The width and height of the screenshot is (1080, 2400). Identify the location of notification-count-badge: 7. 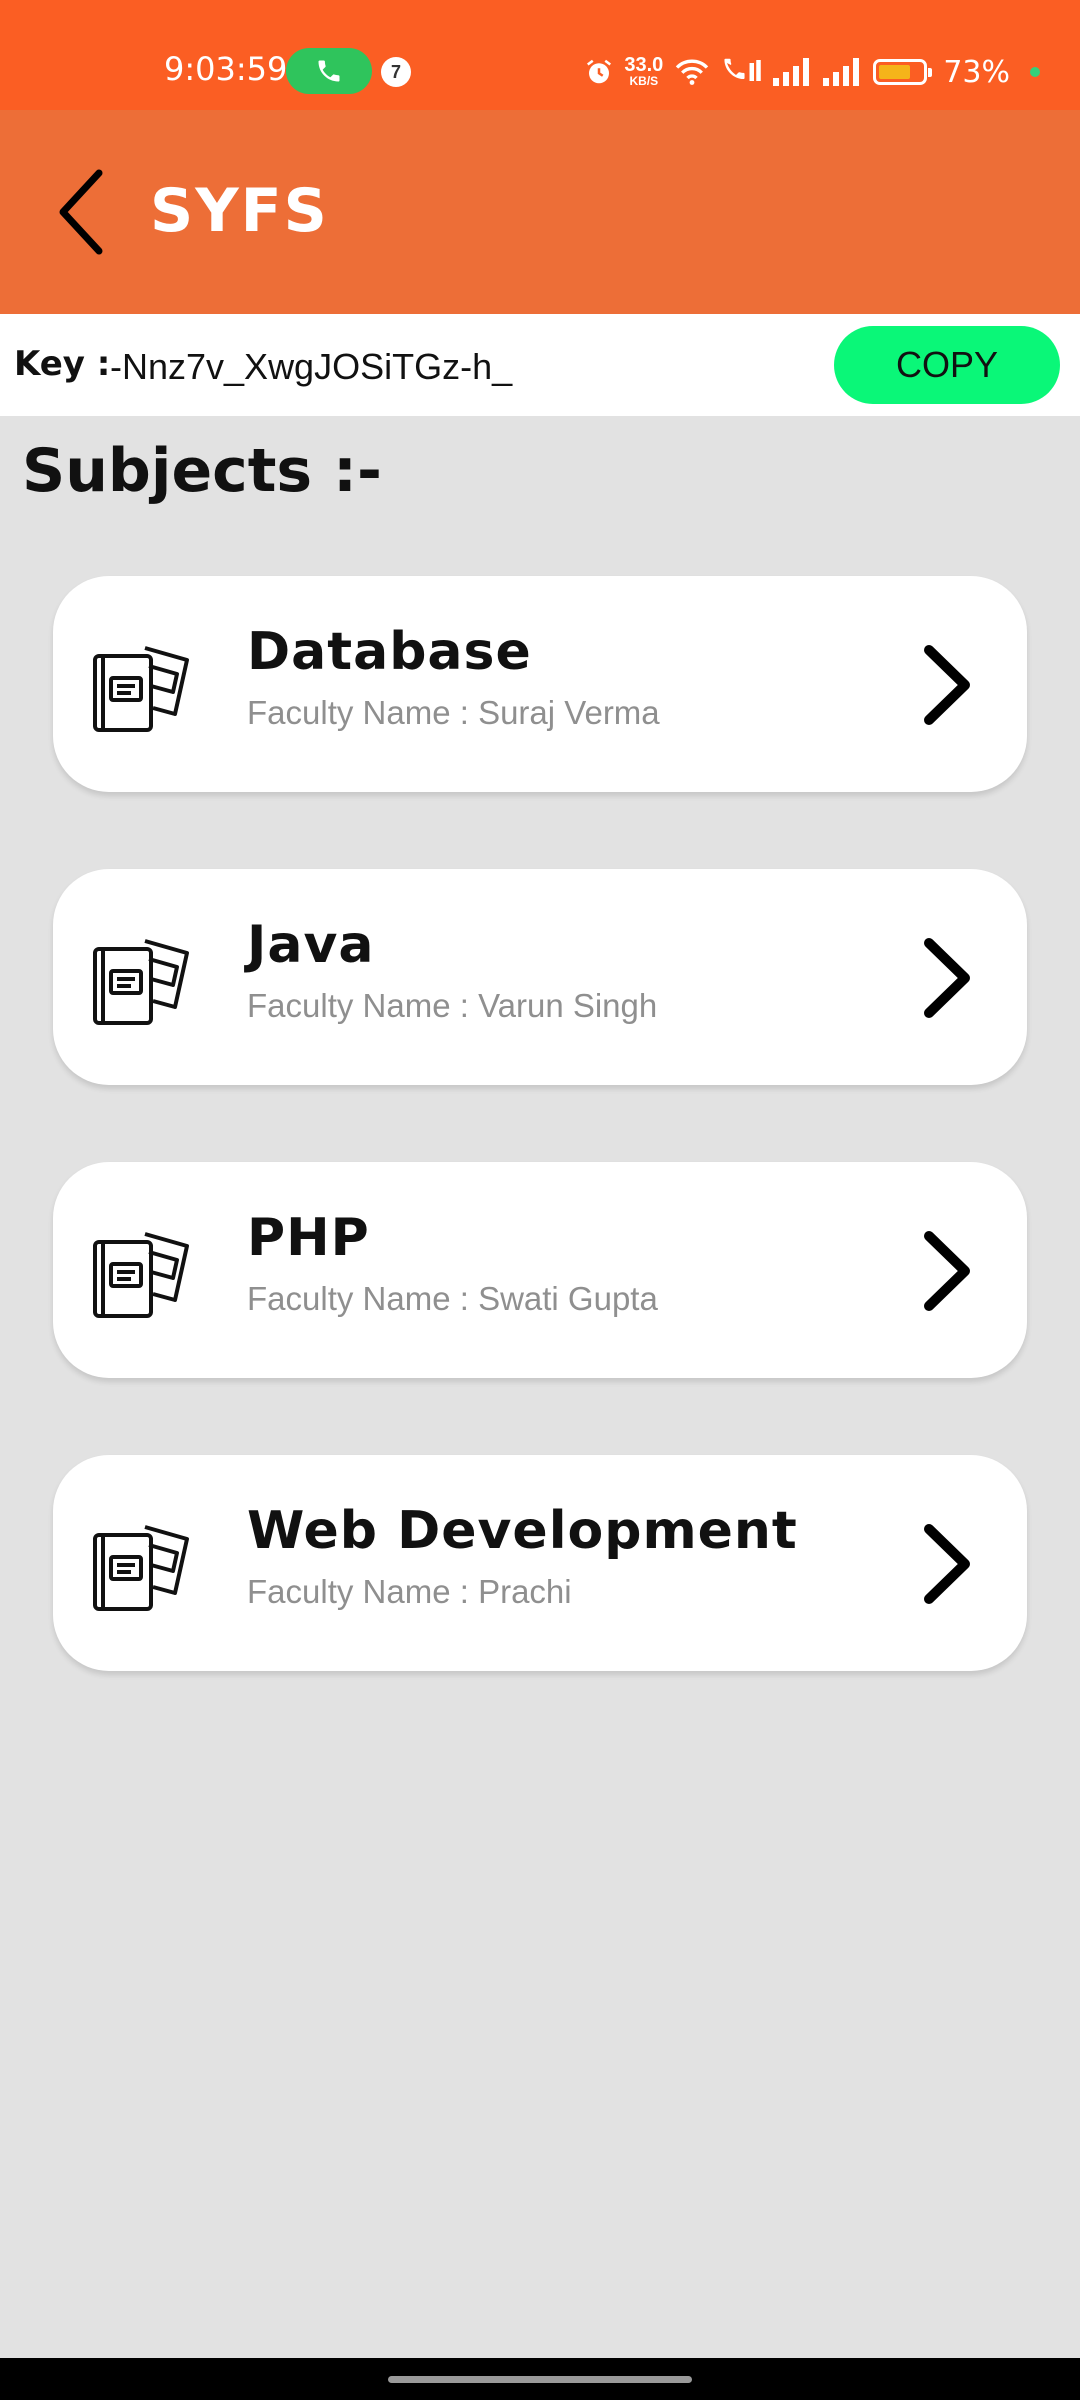
(396, 72).